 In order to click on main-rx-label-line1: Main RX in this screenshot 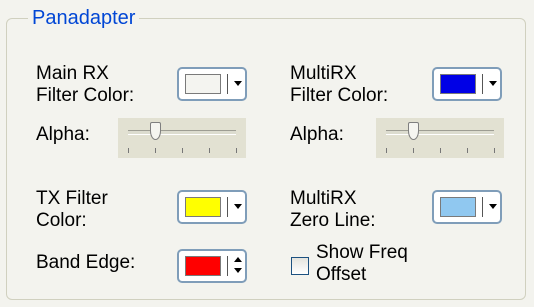, I will do `click(72, 73)`.